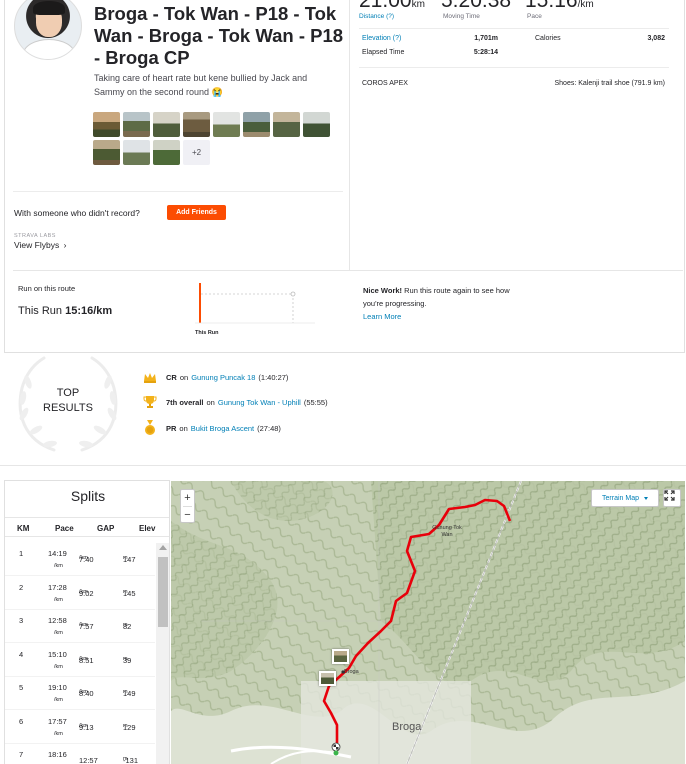 The width and height of the screenshot is (686, 764). Describe the element at coordinates (147, 528) in the screenshot. I see `column-header-elev: Elev` at that location.